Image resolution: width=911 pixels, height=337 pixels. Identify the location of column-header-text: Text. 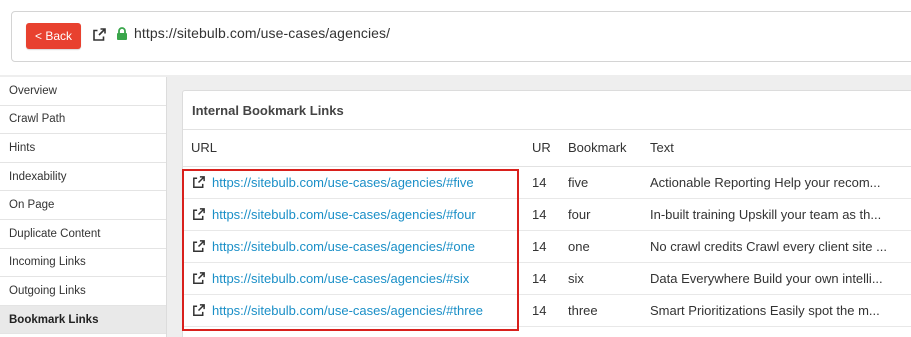
(776, 148).